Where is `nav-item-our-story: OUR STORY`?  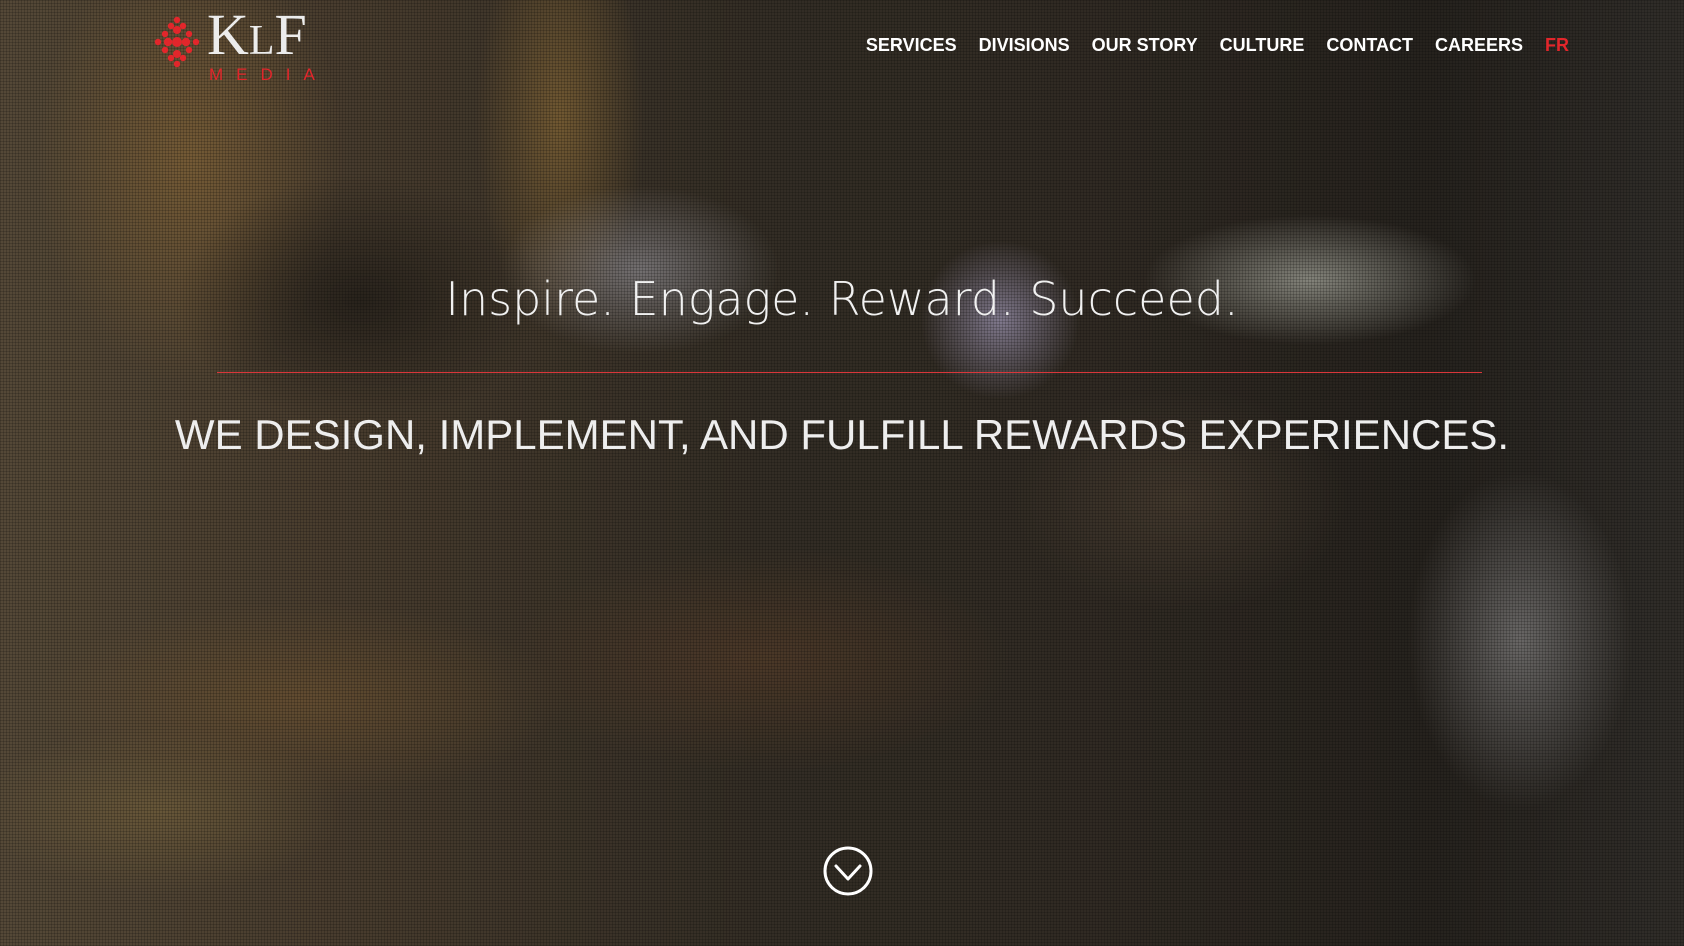
nav-item-our-story: OUR STORY is located at coordinates (1145, 45).